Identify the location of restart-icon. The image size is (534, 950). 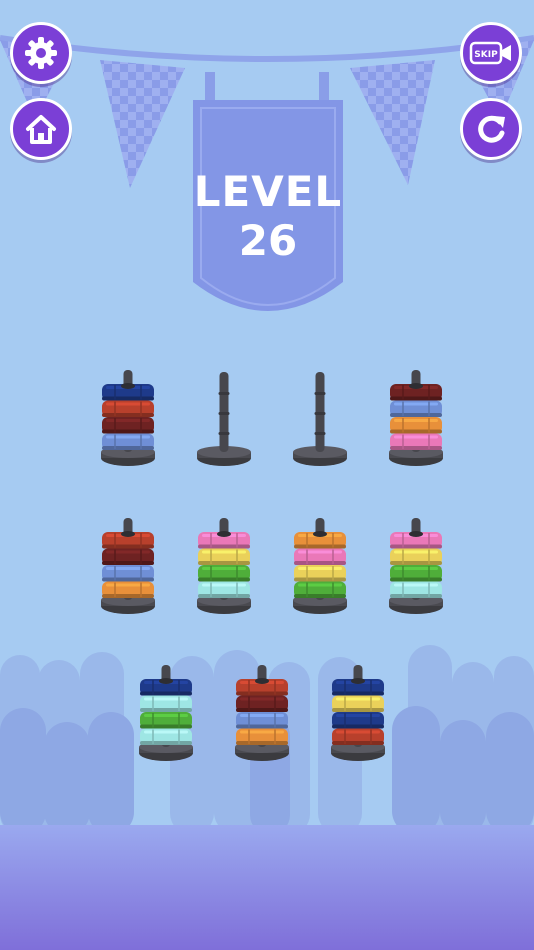
(491, 129).